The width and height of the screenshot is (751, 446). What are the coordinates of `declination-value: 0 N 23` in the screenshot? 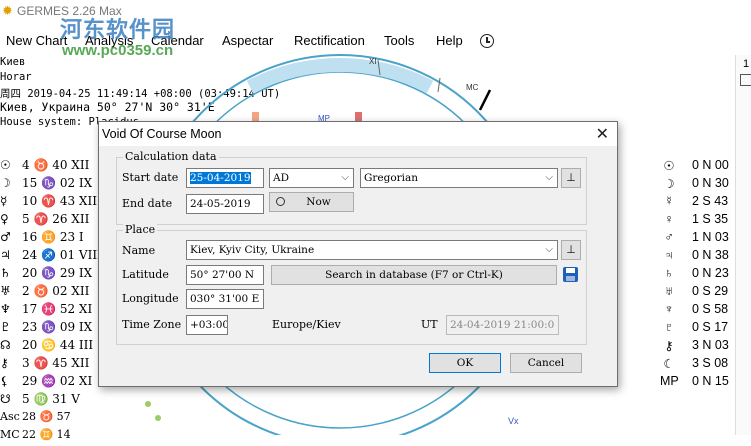 It's located at (710, 273).